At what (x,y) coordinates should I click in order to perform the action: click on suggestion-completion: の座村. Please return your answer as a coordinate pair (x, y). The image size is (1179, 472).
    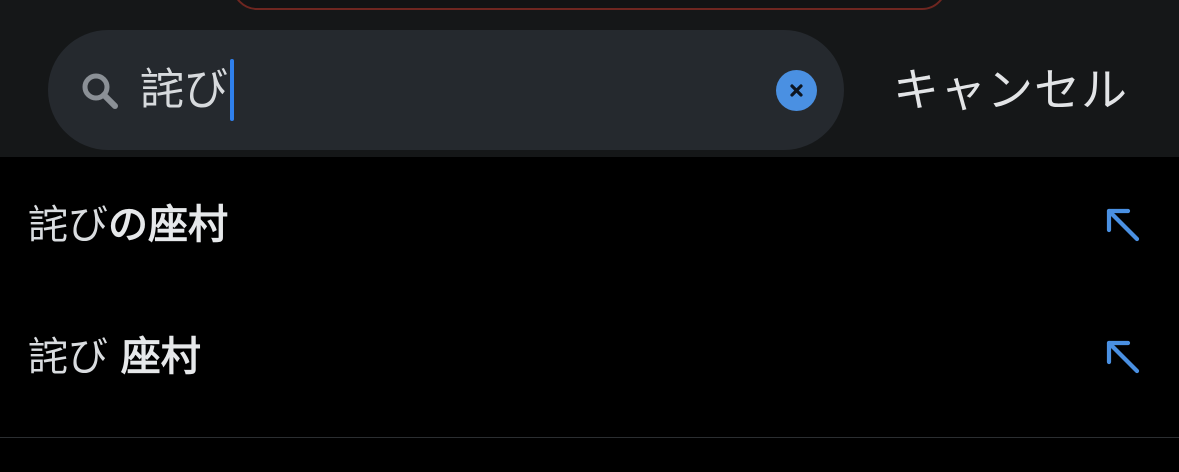
    Looking at the image, I should click on (168, 225).